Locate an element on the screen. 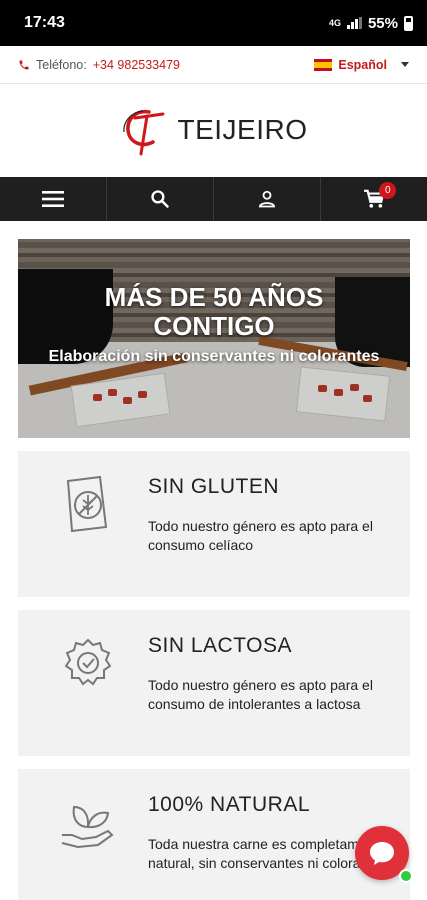 The image size is (427, 900). phone-number: +34 982533479 is located at coordinates (136, 65).